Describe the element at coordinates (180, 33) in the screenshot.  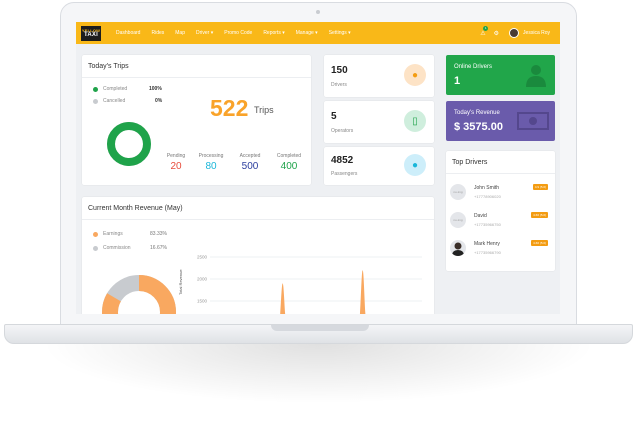
I see `nav-map: Map` at that location.